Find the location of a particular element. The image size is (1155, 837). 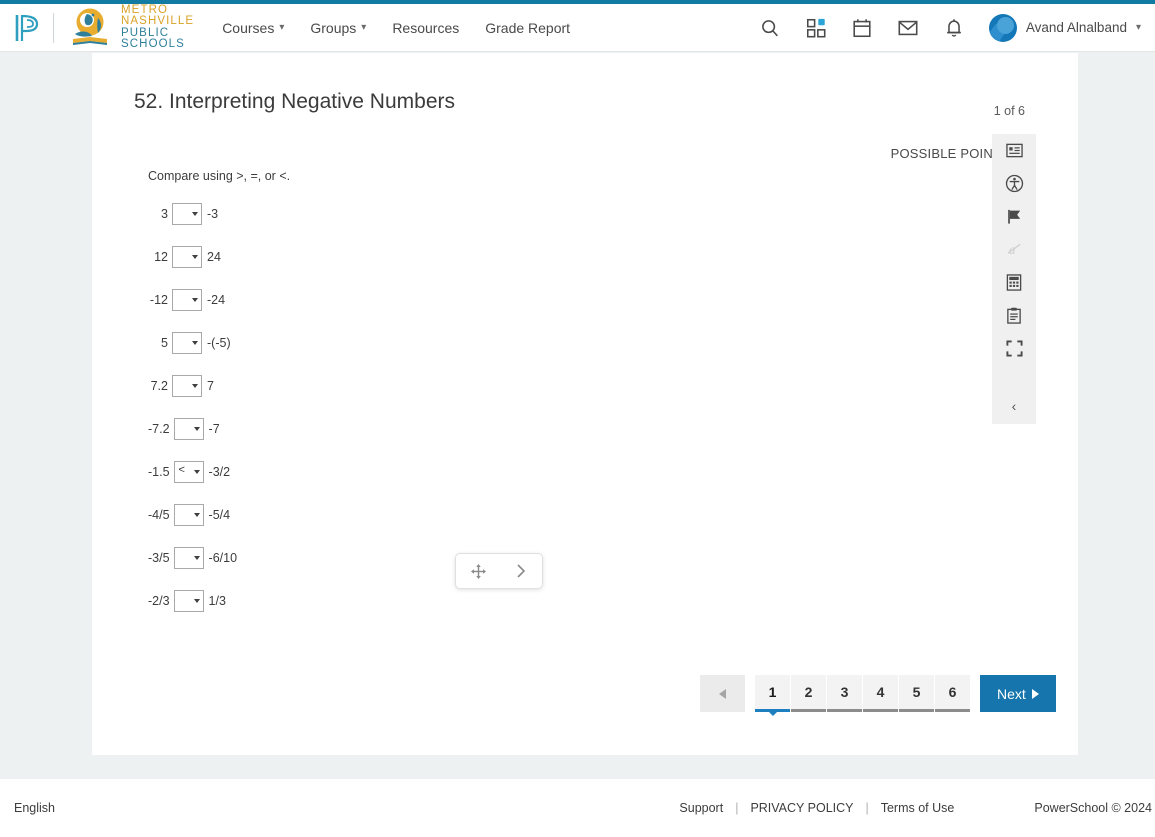

user-menu: Avand Alnalband ▾ is located at coordinates (1064, 27).